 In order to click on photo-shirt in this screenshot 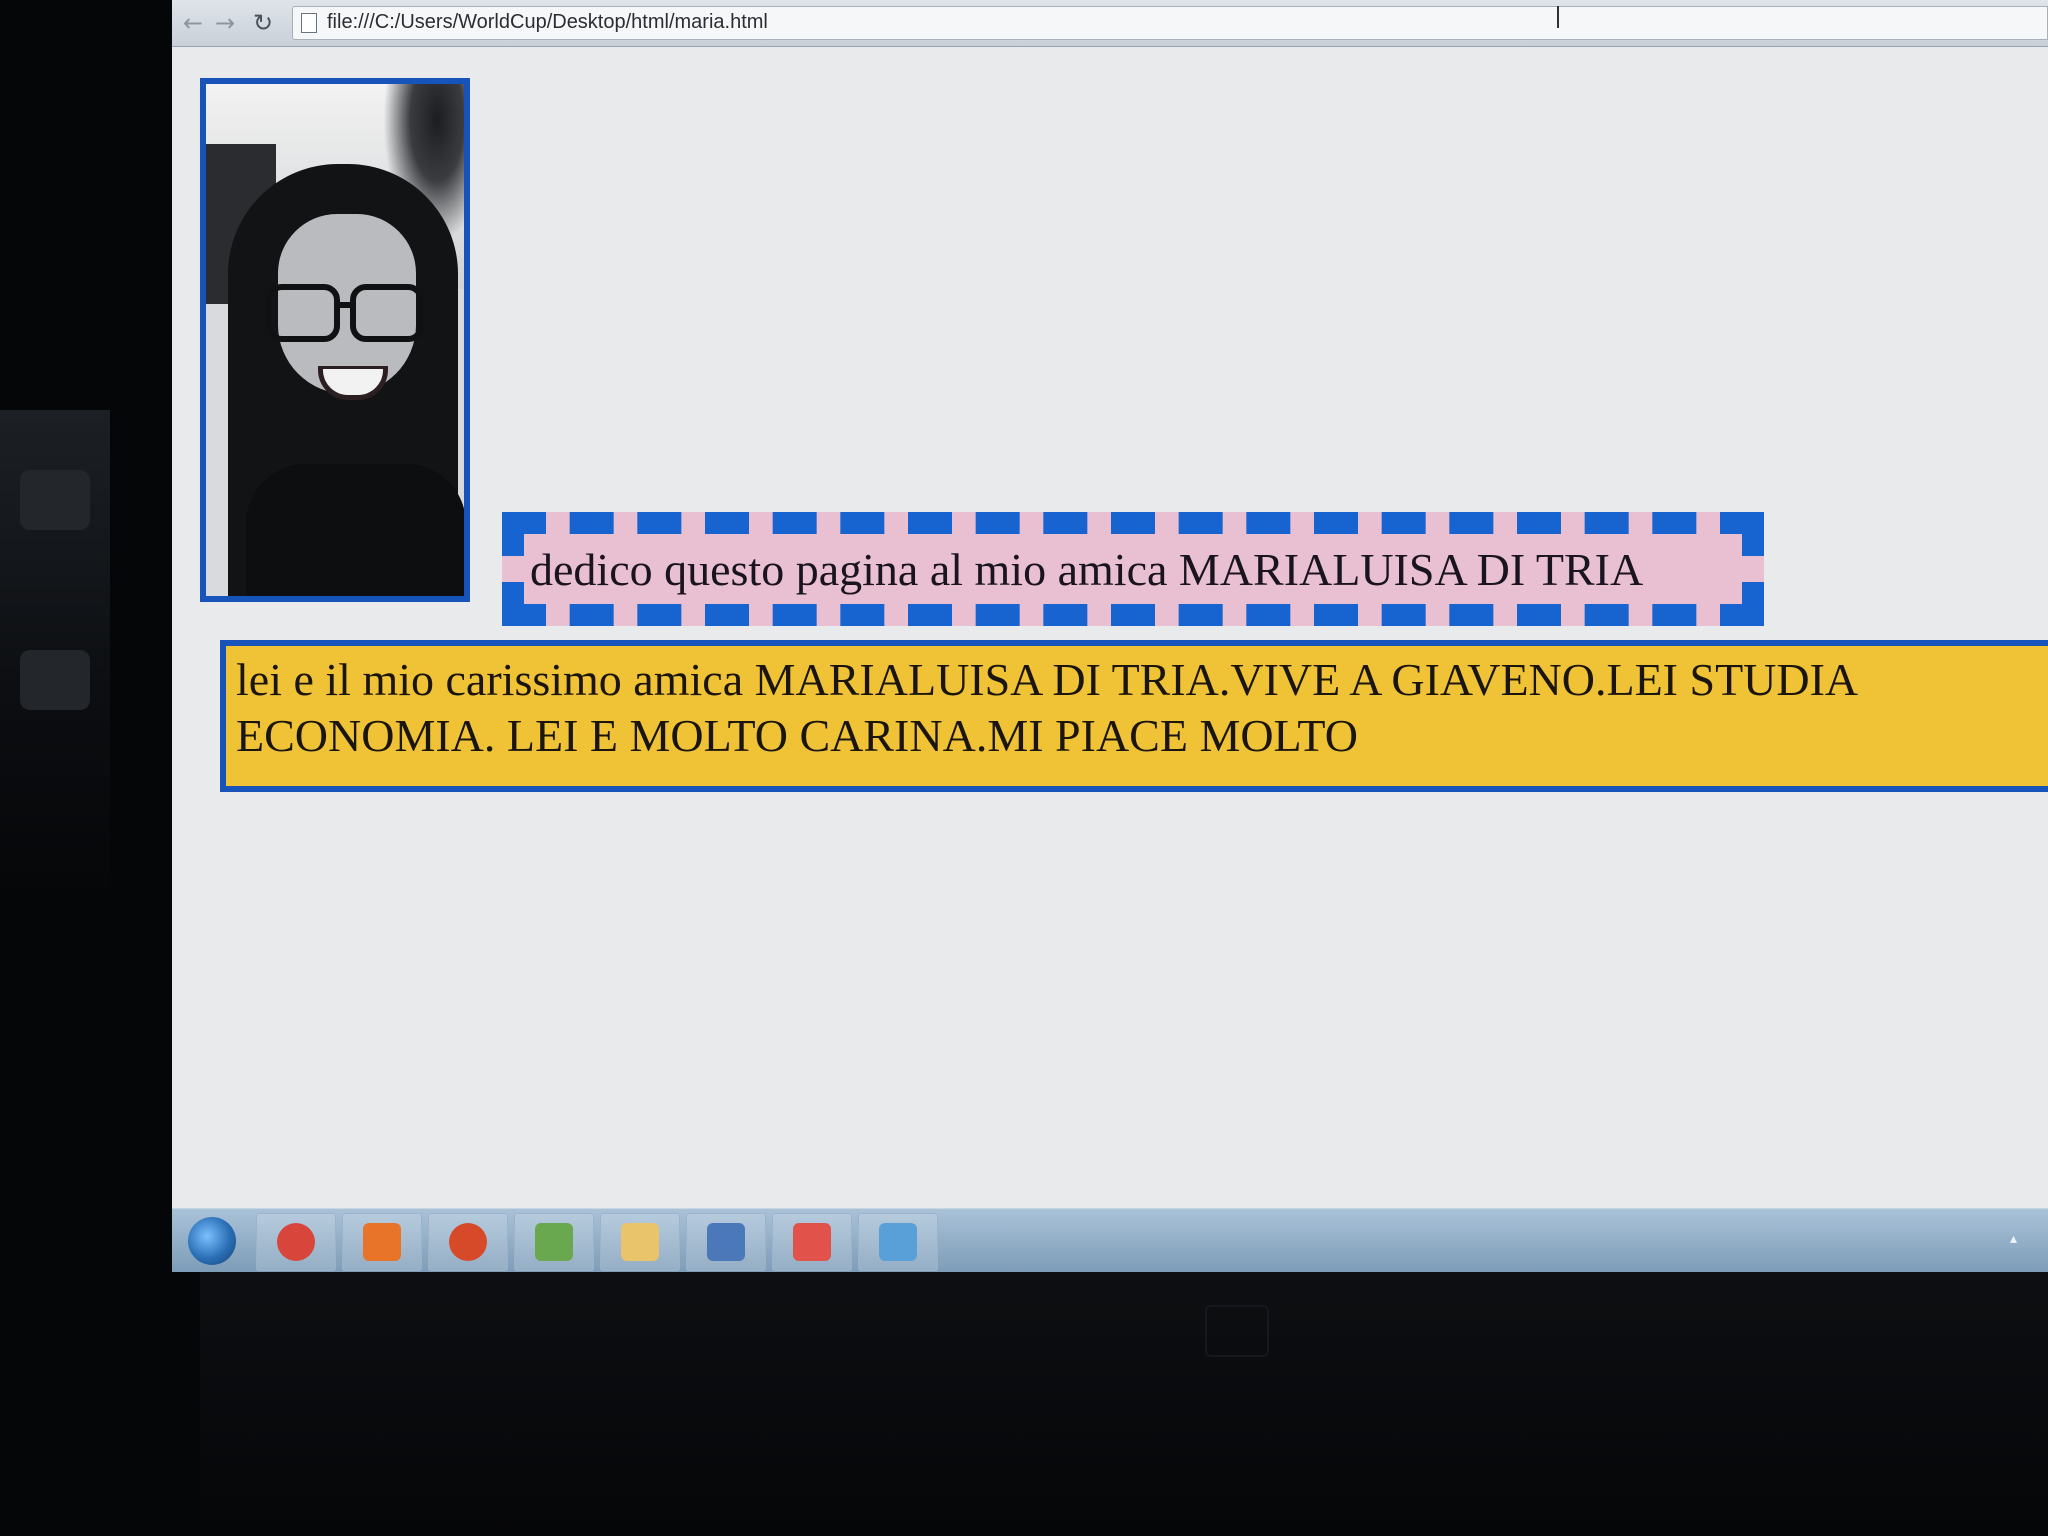, I will do `click(355, 530)`.